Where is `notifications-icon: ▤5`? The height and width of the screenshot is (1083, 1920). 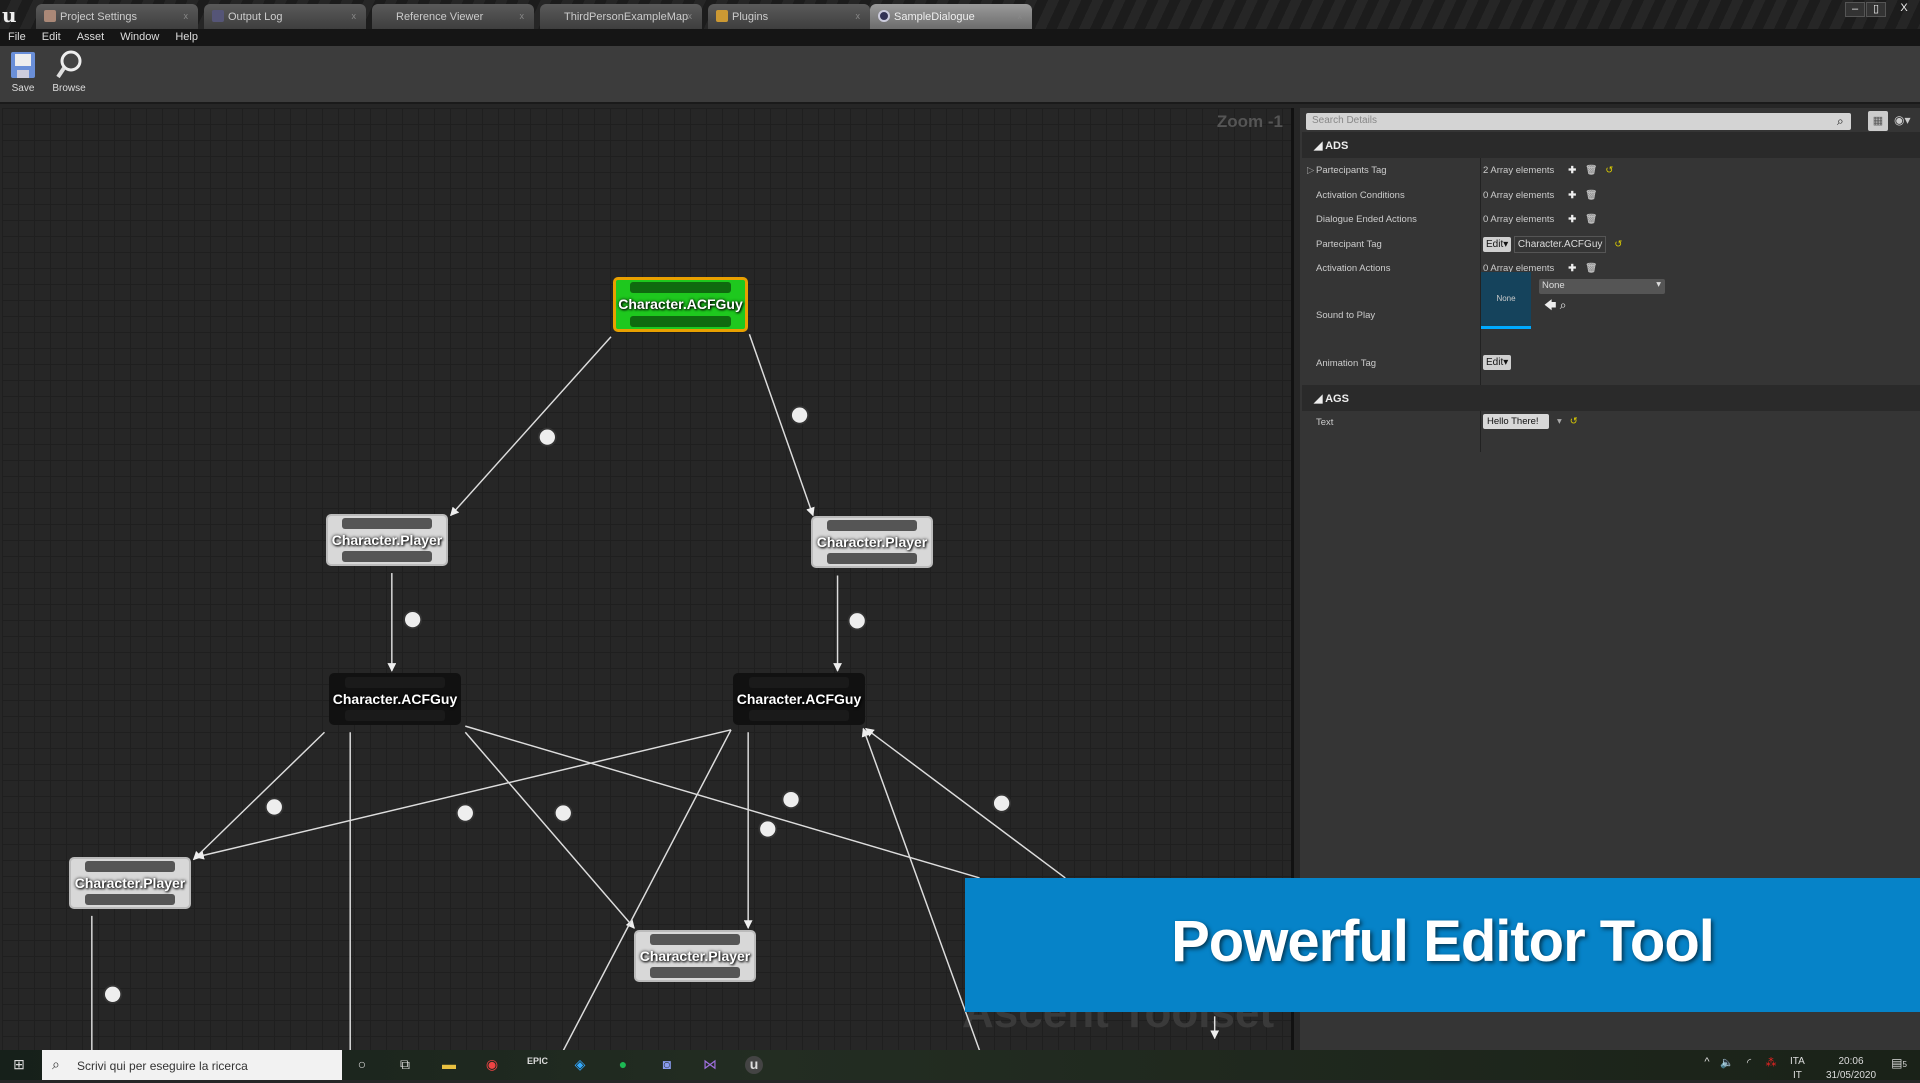
notifications-icon: ▤5 is located at coordinates (1899, 1065).